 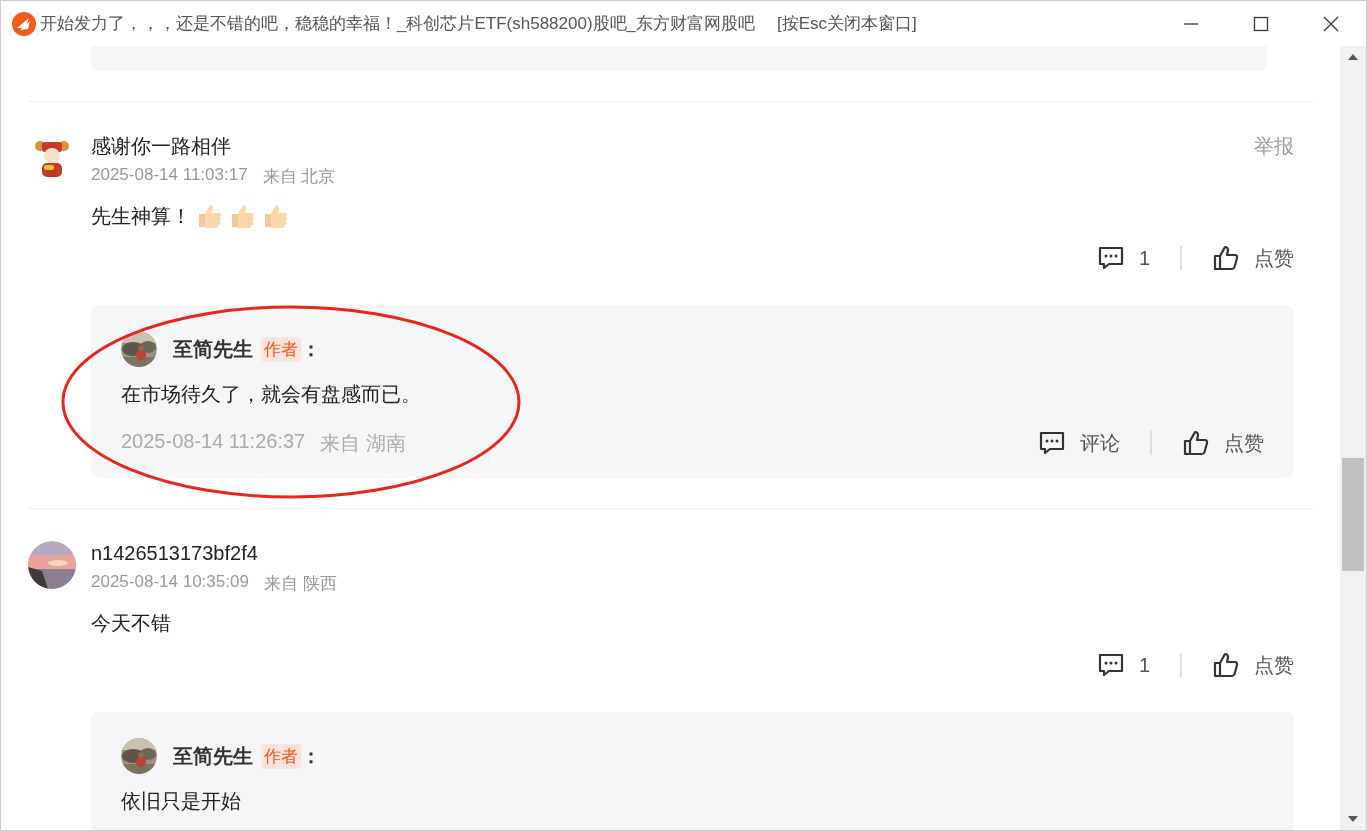 What do you see at coordinates (169, 175) in the screenshot?
I see `post-time: 2025-08-14 11:03:17` at bounding box center [169, 175].